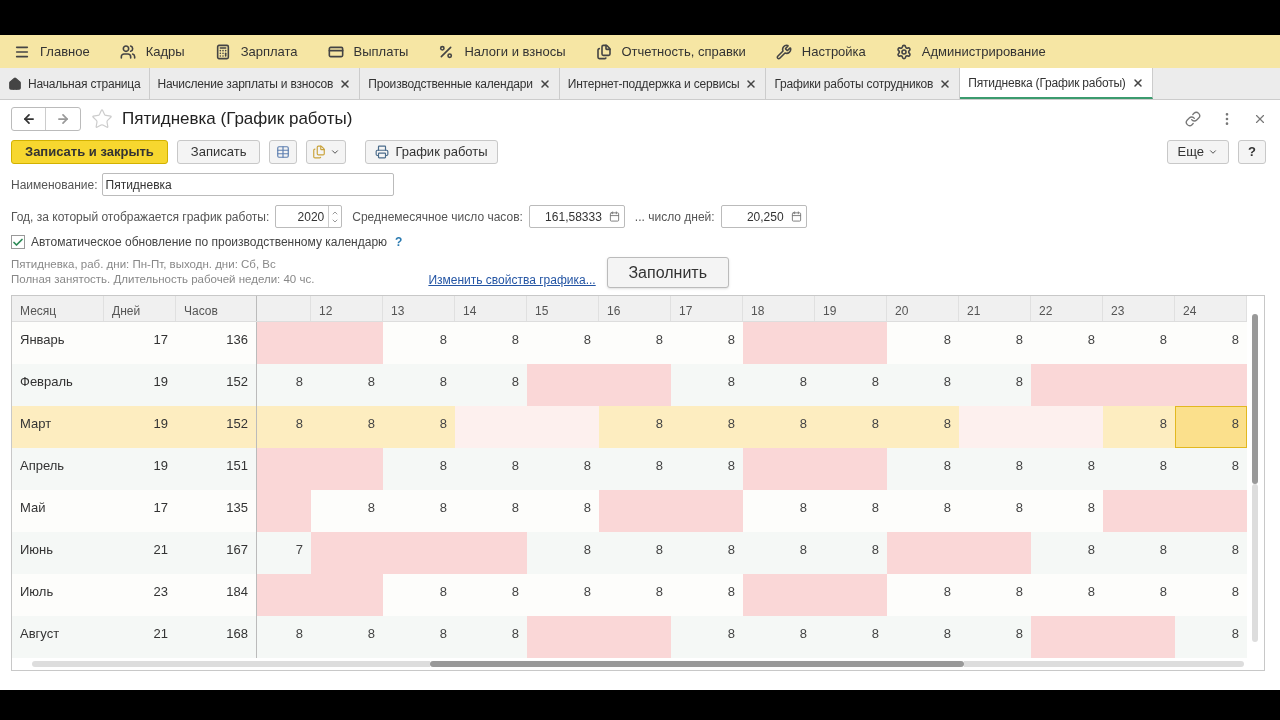  What do you see at coordinates (1193, 119) in the screenshot?
I see `link-icon` at bounding box center [1193, 119].